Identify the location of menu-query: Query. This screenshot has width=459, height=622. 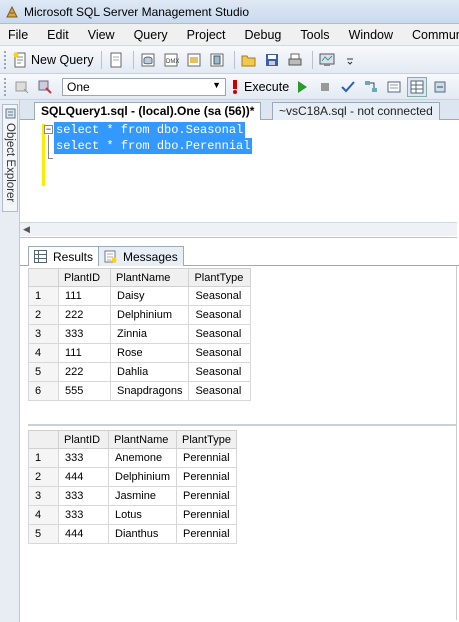
(151, 35).